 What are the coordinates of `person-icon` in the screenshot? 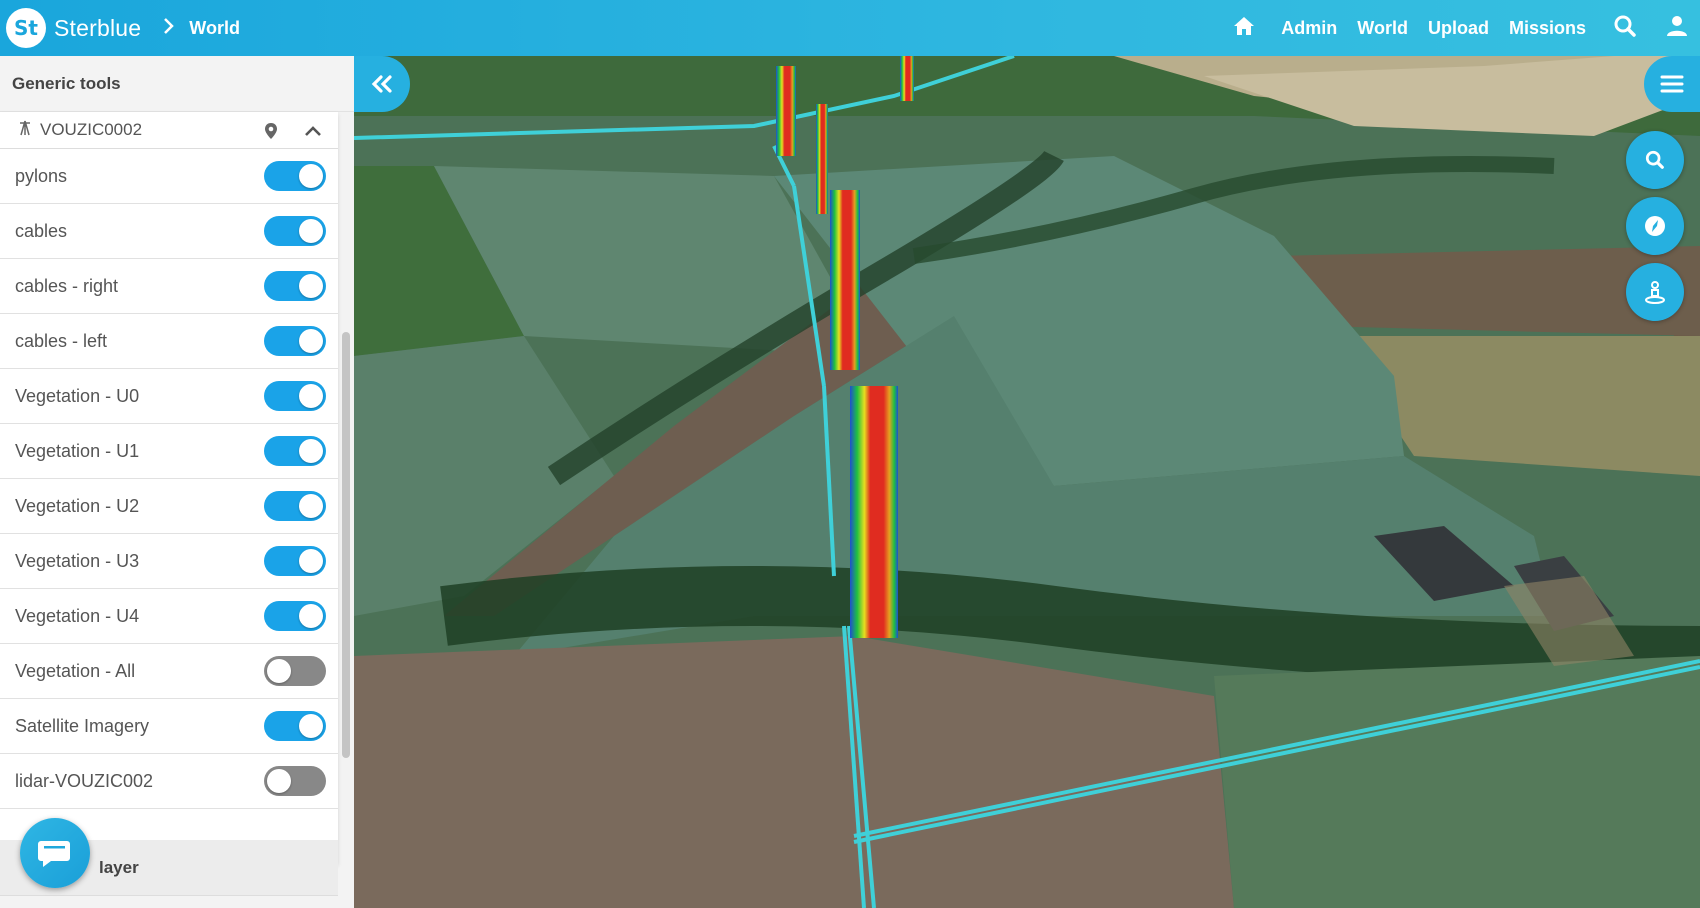 It's located at (1655, 292).